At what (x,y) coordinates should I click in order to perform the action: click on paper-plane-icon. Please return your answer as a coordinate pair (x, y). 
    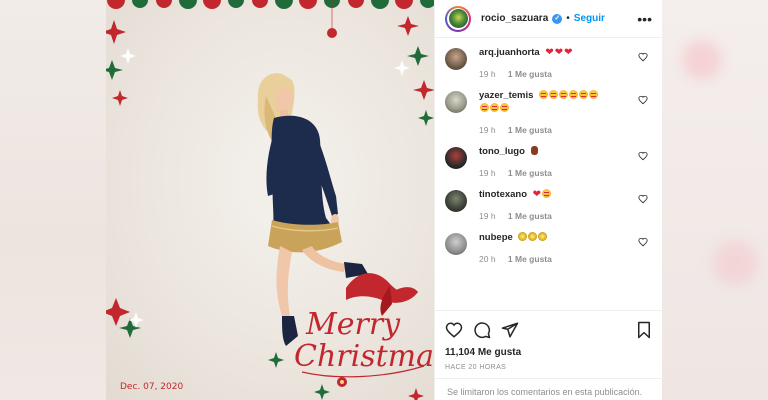
    Looking at the image, I should click on (510, 330).